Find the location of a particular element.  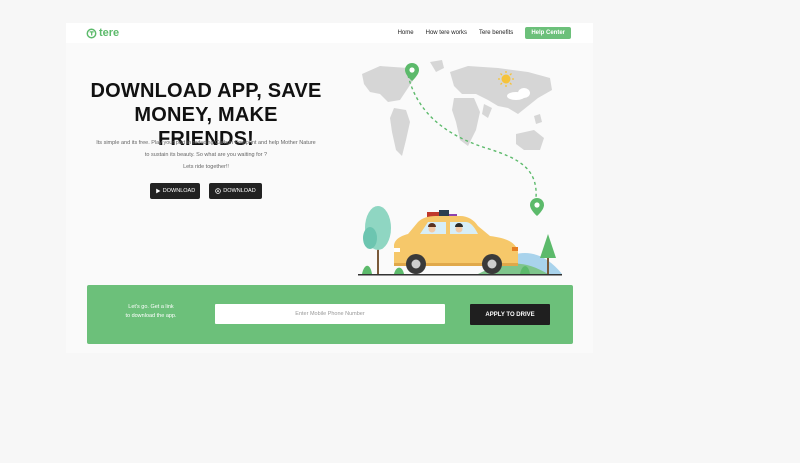

logo: tere is located at coordinates (102, 33).